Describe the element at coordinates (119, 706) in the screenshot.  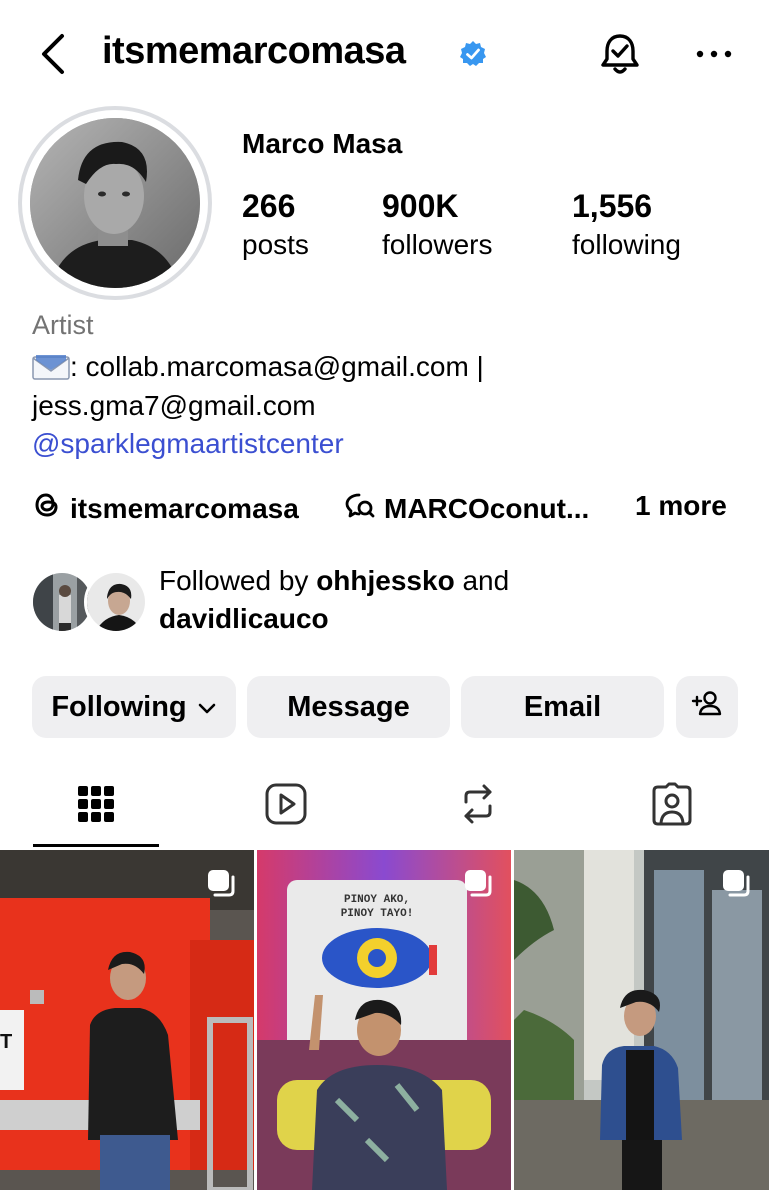
I see `following-button-label: Following` at that location.